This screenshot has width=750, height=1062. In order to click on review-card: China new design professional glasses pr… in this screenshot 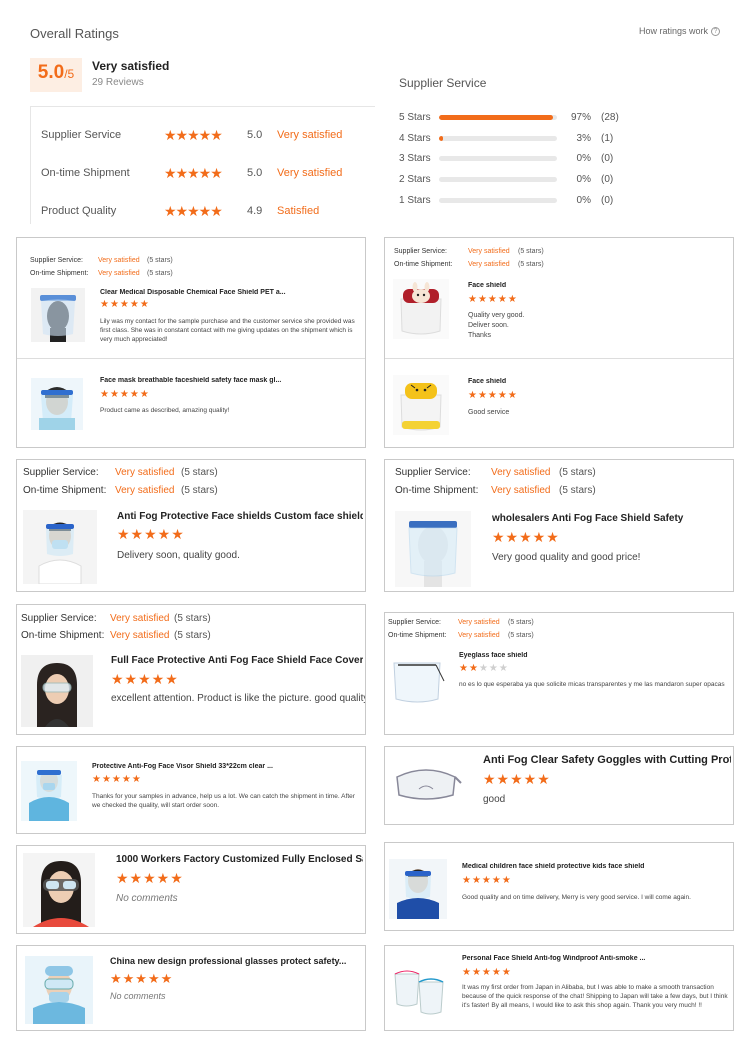, I will do `click(191, 988)`.